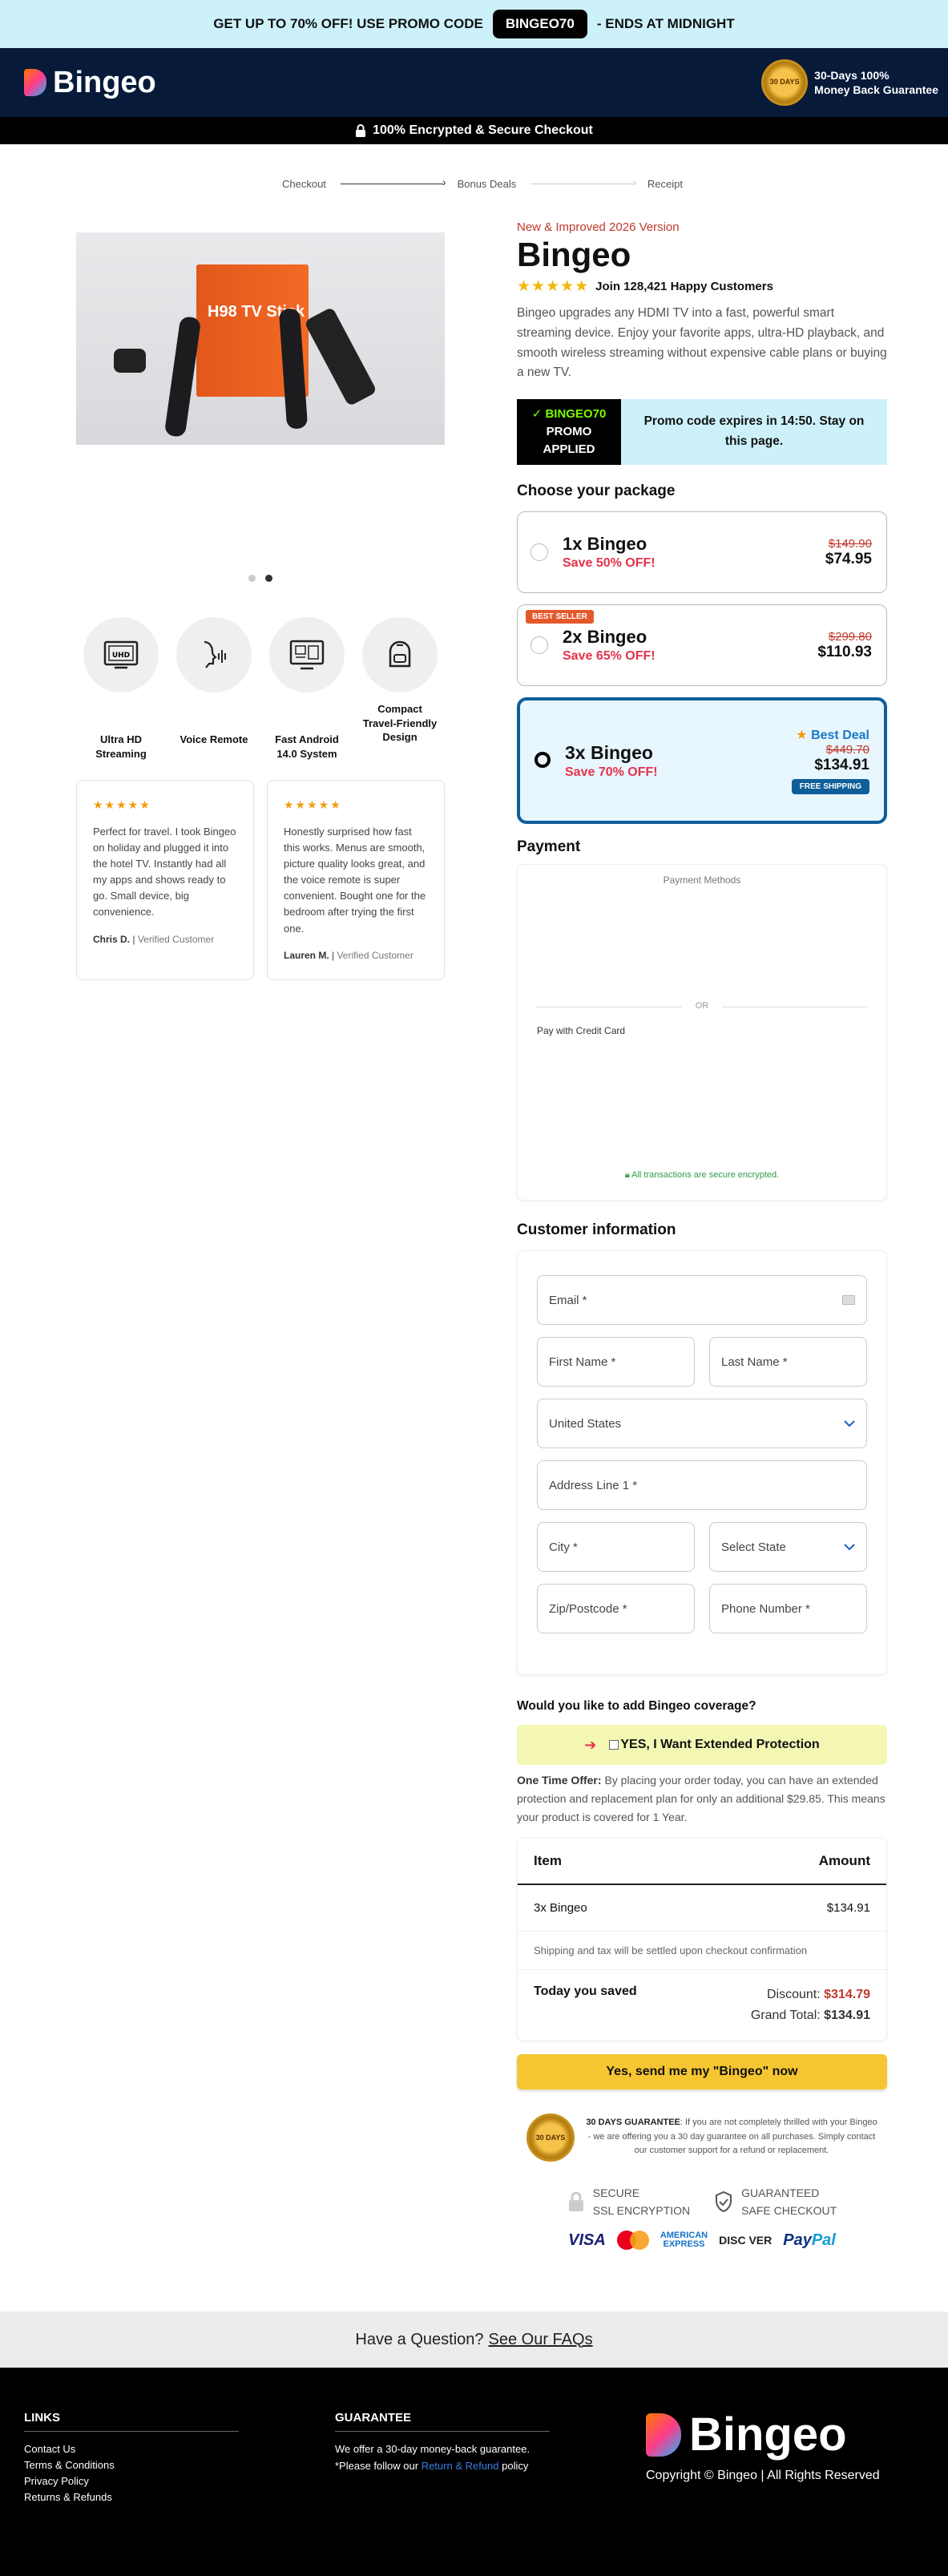  I want to click on paypal-icon: PayPal, so click(809, 2240).